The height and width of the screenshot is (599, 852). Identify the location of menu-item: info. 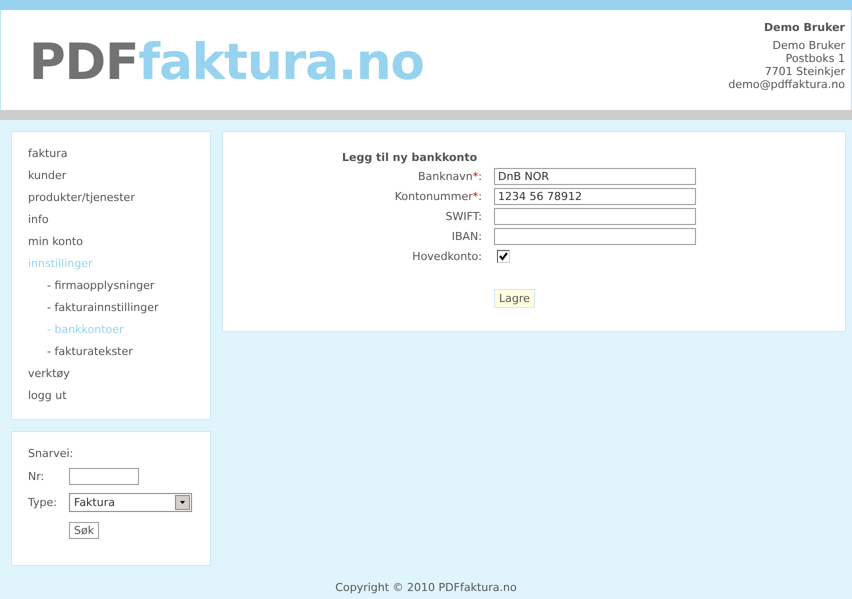
(38, 220).